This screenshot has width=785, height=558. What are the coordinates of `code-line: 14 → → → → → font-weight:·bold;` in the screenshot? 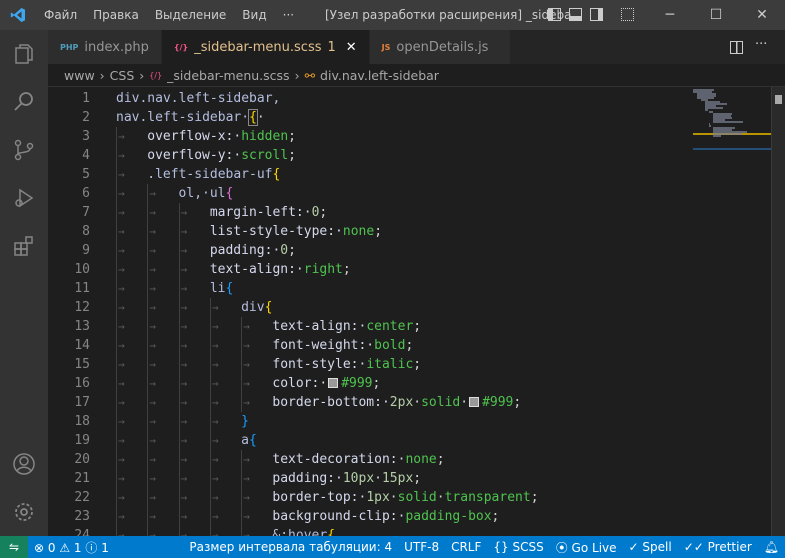 It's located at (368, 345).